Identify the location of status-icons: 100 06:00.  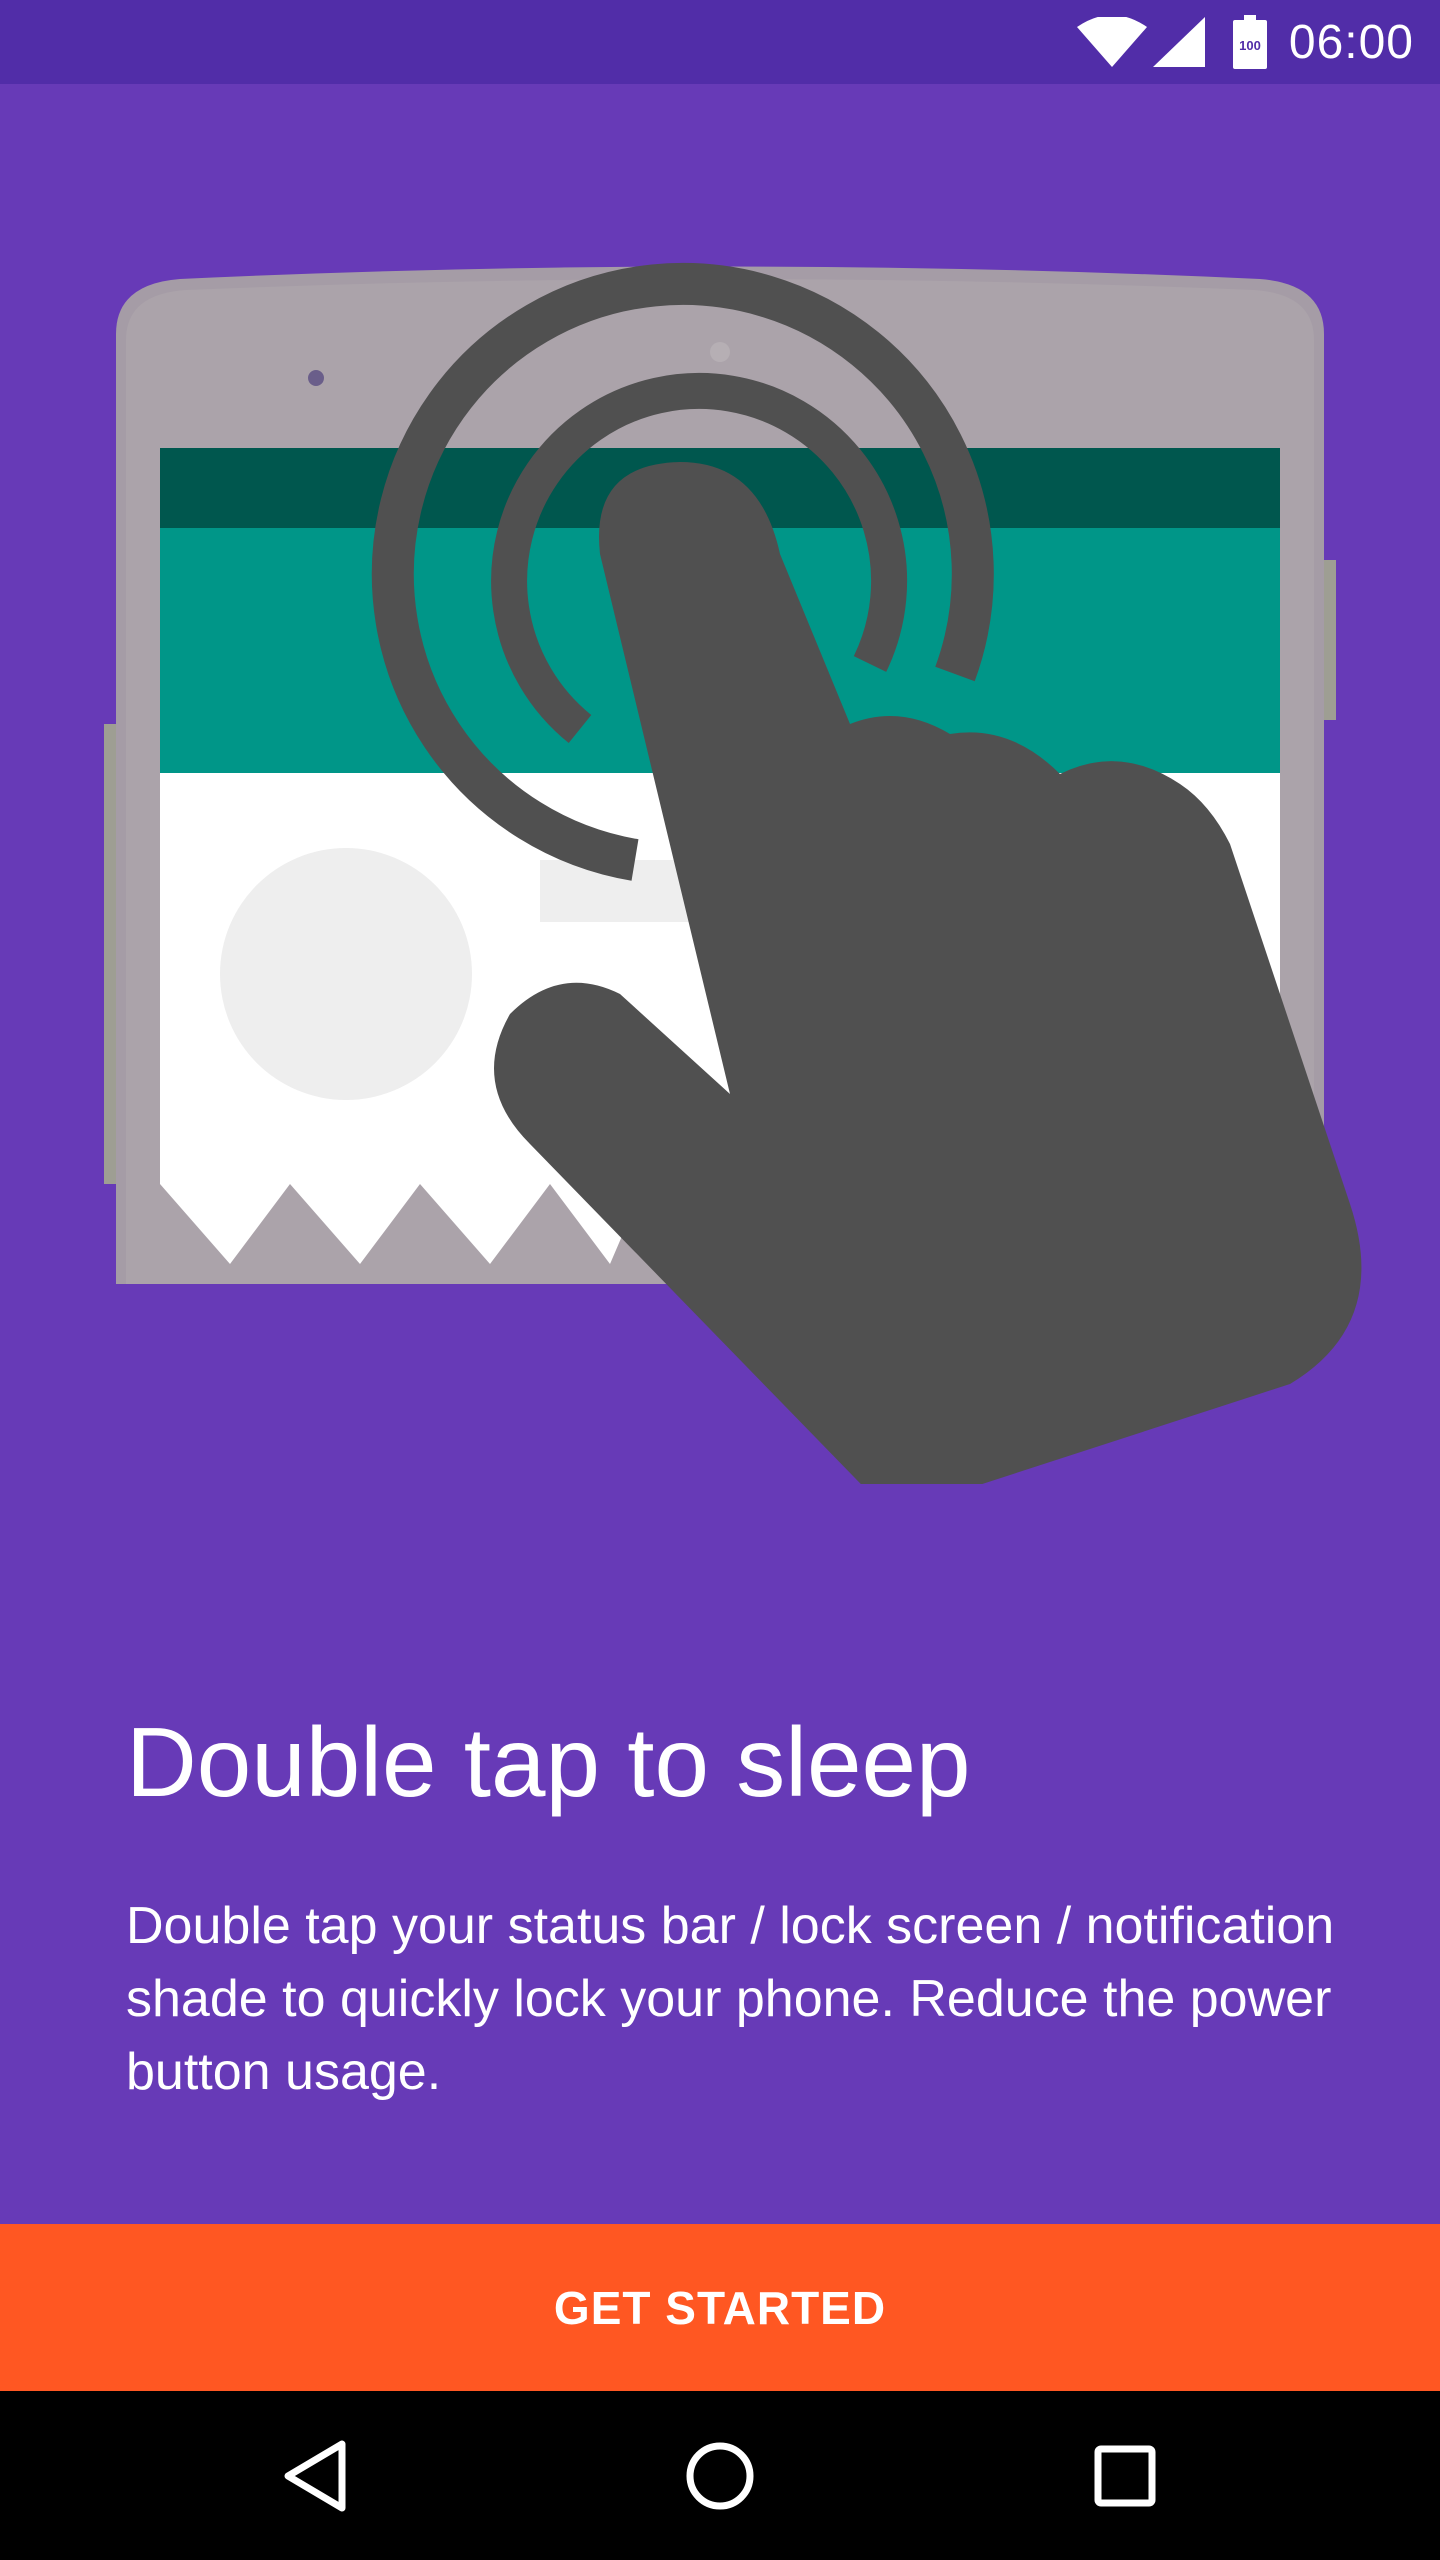
(1245, 42).